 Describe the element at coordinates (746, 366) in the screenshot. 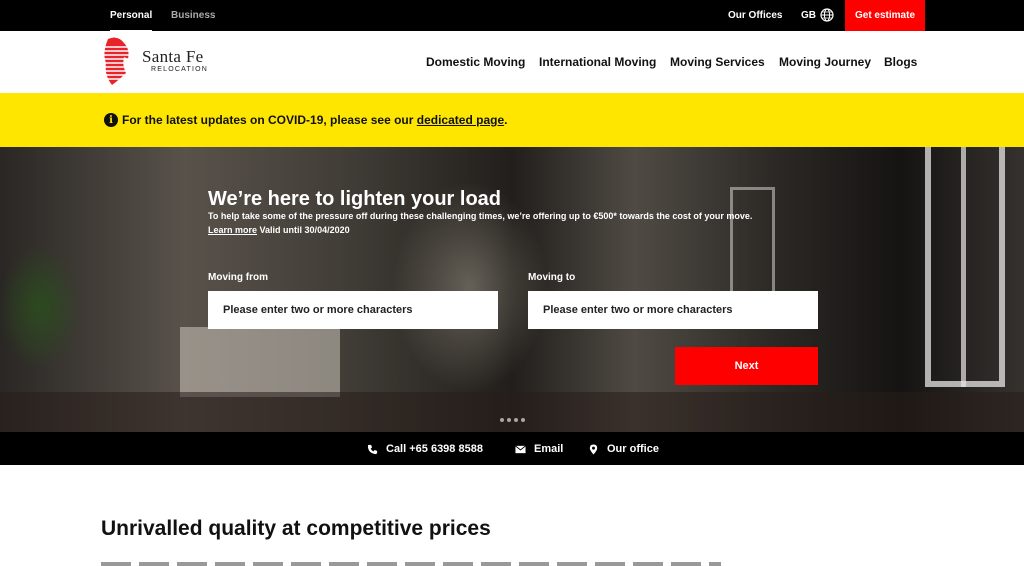

I see `next-button: Next` at that location.